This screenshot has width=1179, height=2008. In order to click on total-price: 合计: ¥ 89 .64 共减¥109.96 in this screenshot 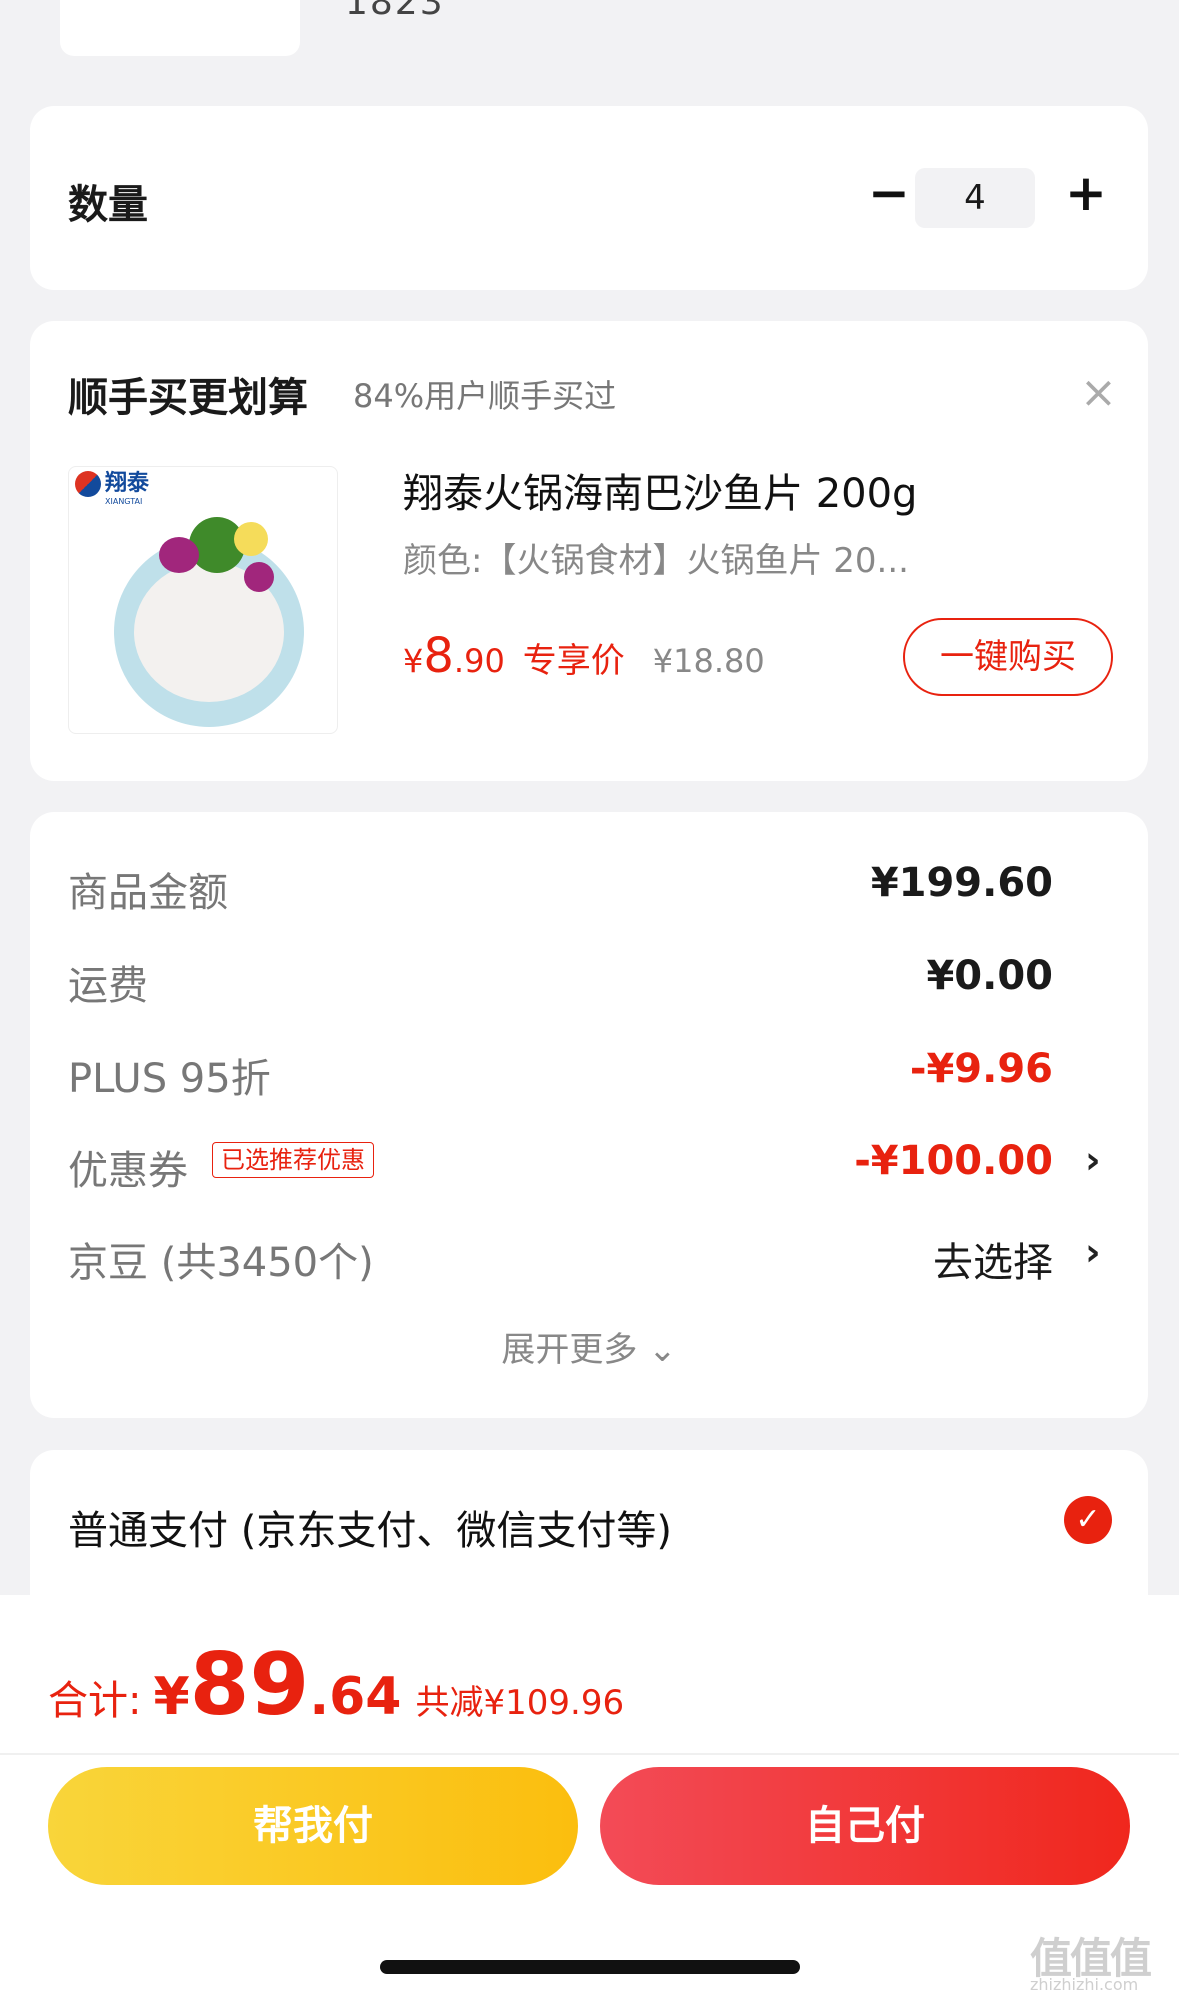, I will do `click(336, 1685)`.